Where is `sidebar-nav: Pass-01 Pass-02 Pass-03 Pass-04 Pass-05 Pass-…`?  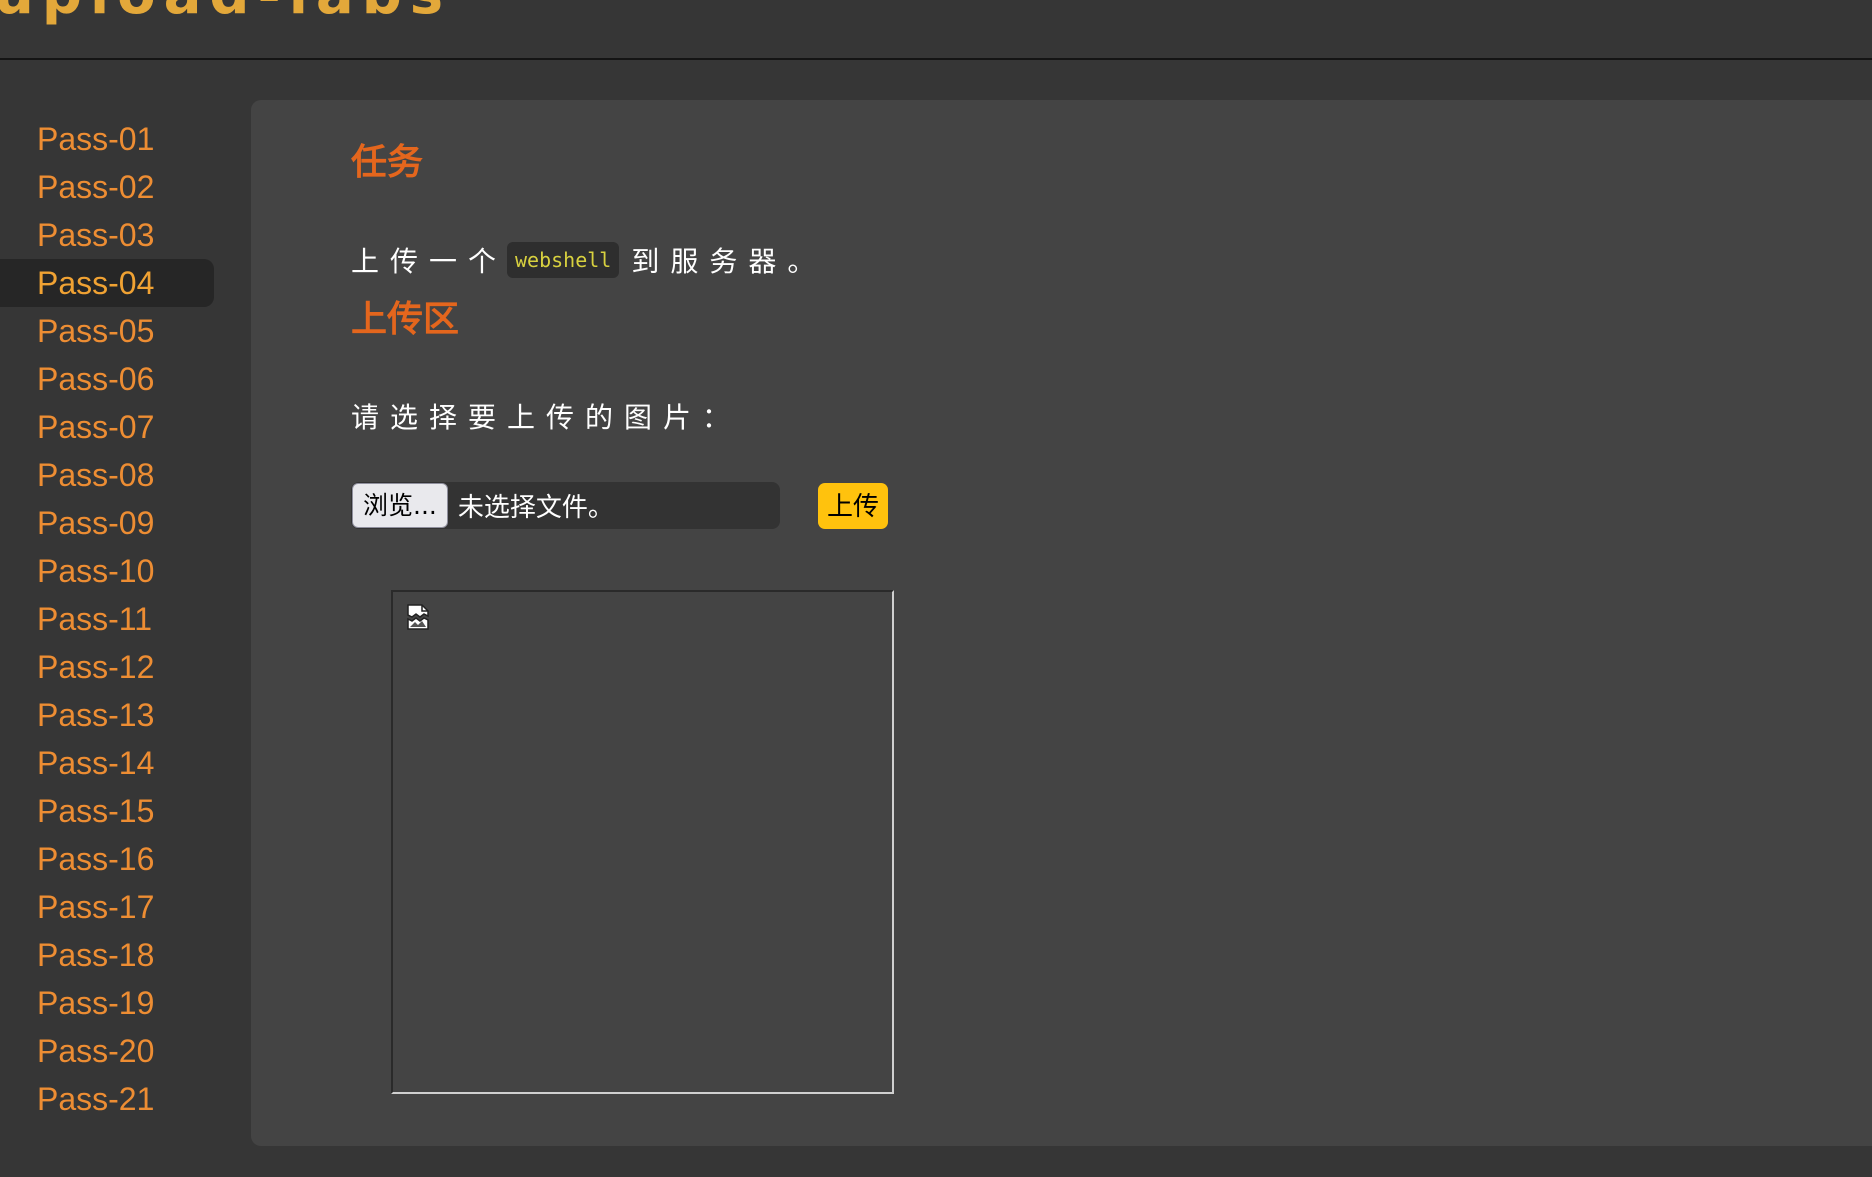 sidebar-nav: Pass-01 Pass-02 Pass-03 Pass-04 Pass-05 Pass-… is located at coordinates (107, 619).